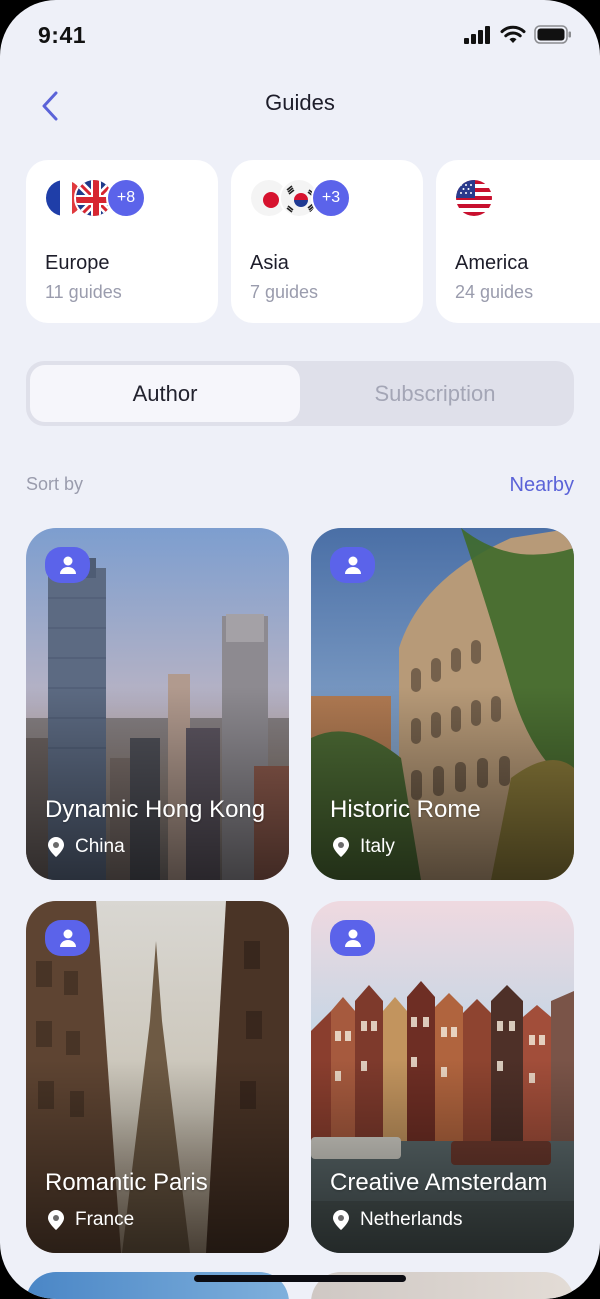 Image resolution: width=600 pixels, height=1299 pixels. Describe the element at coordinates (122, 241) in the screenshot. I see `region-card-europe: +8 Europe 11 guides` at that location.